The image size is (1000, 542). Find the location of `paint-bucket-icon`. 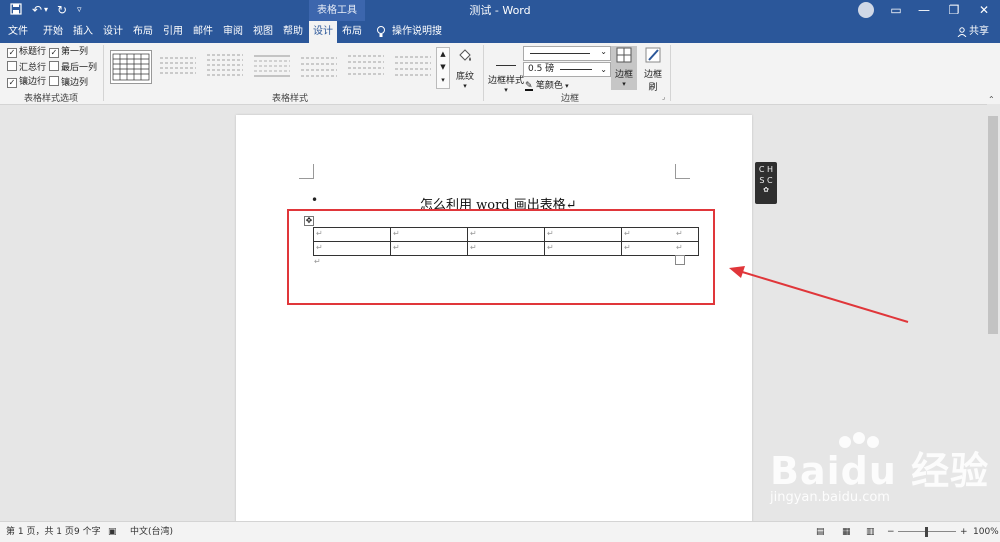

paint-bucket-icon is located at coordinates (465, 59).